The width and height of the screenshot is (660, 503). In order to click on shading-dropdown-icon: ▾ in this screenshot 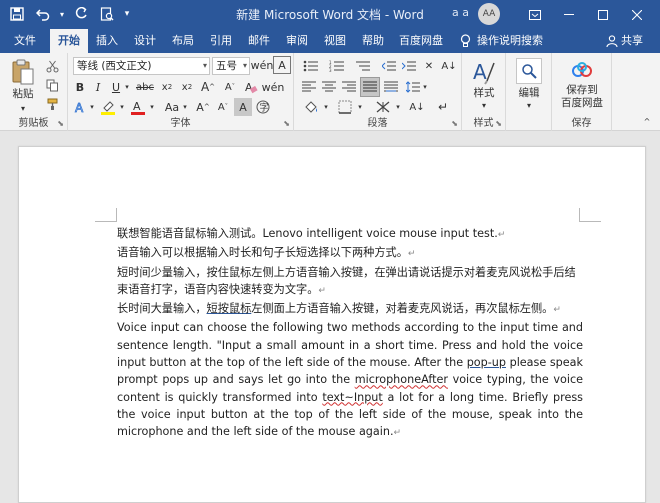, I will do `click(326, 107)`.